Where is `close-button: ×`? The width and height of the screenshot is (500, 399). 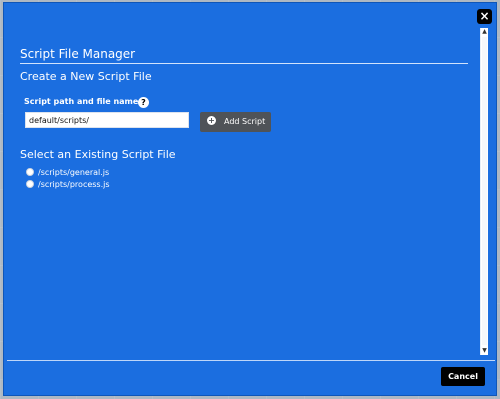 close-button: × is located at coordinates (484, 16).